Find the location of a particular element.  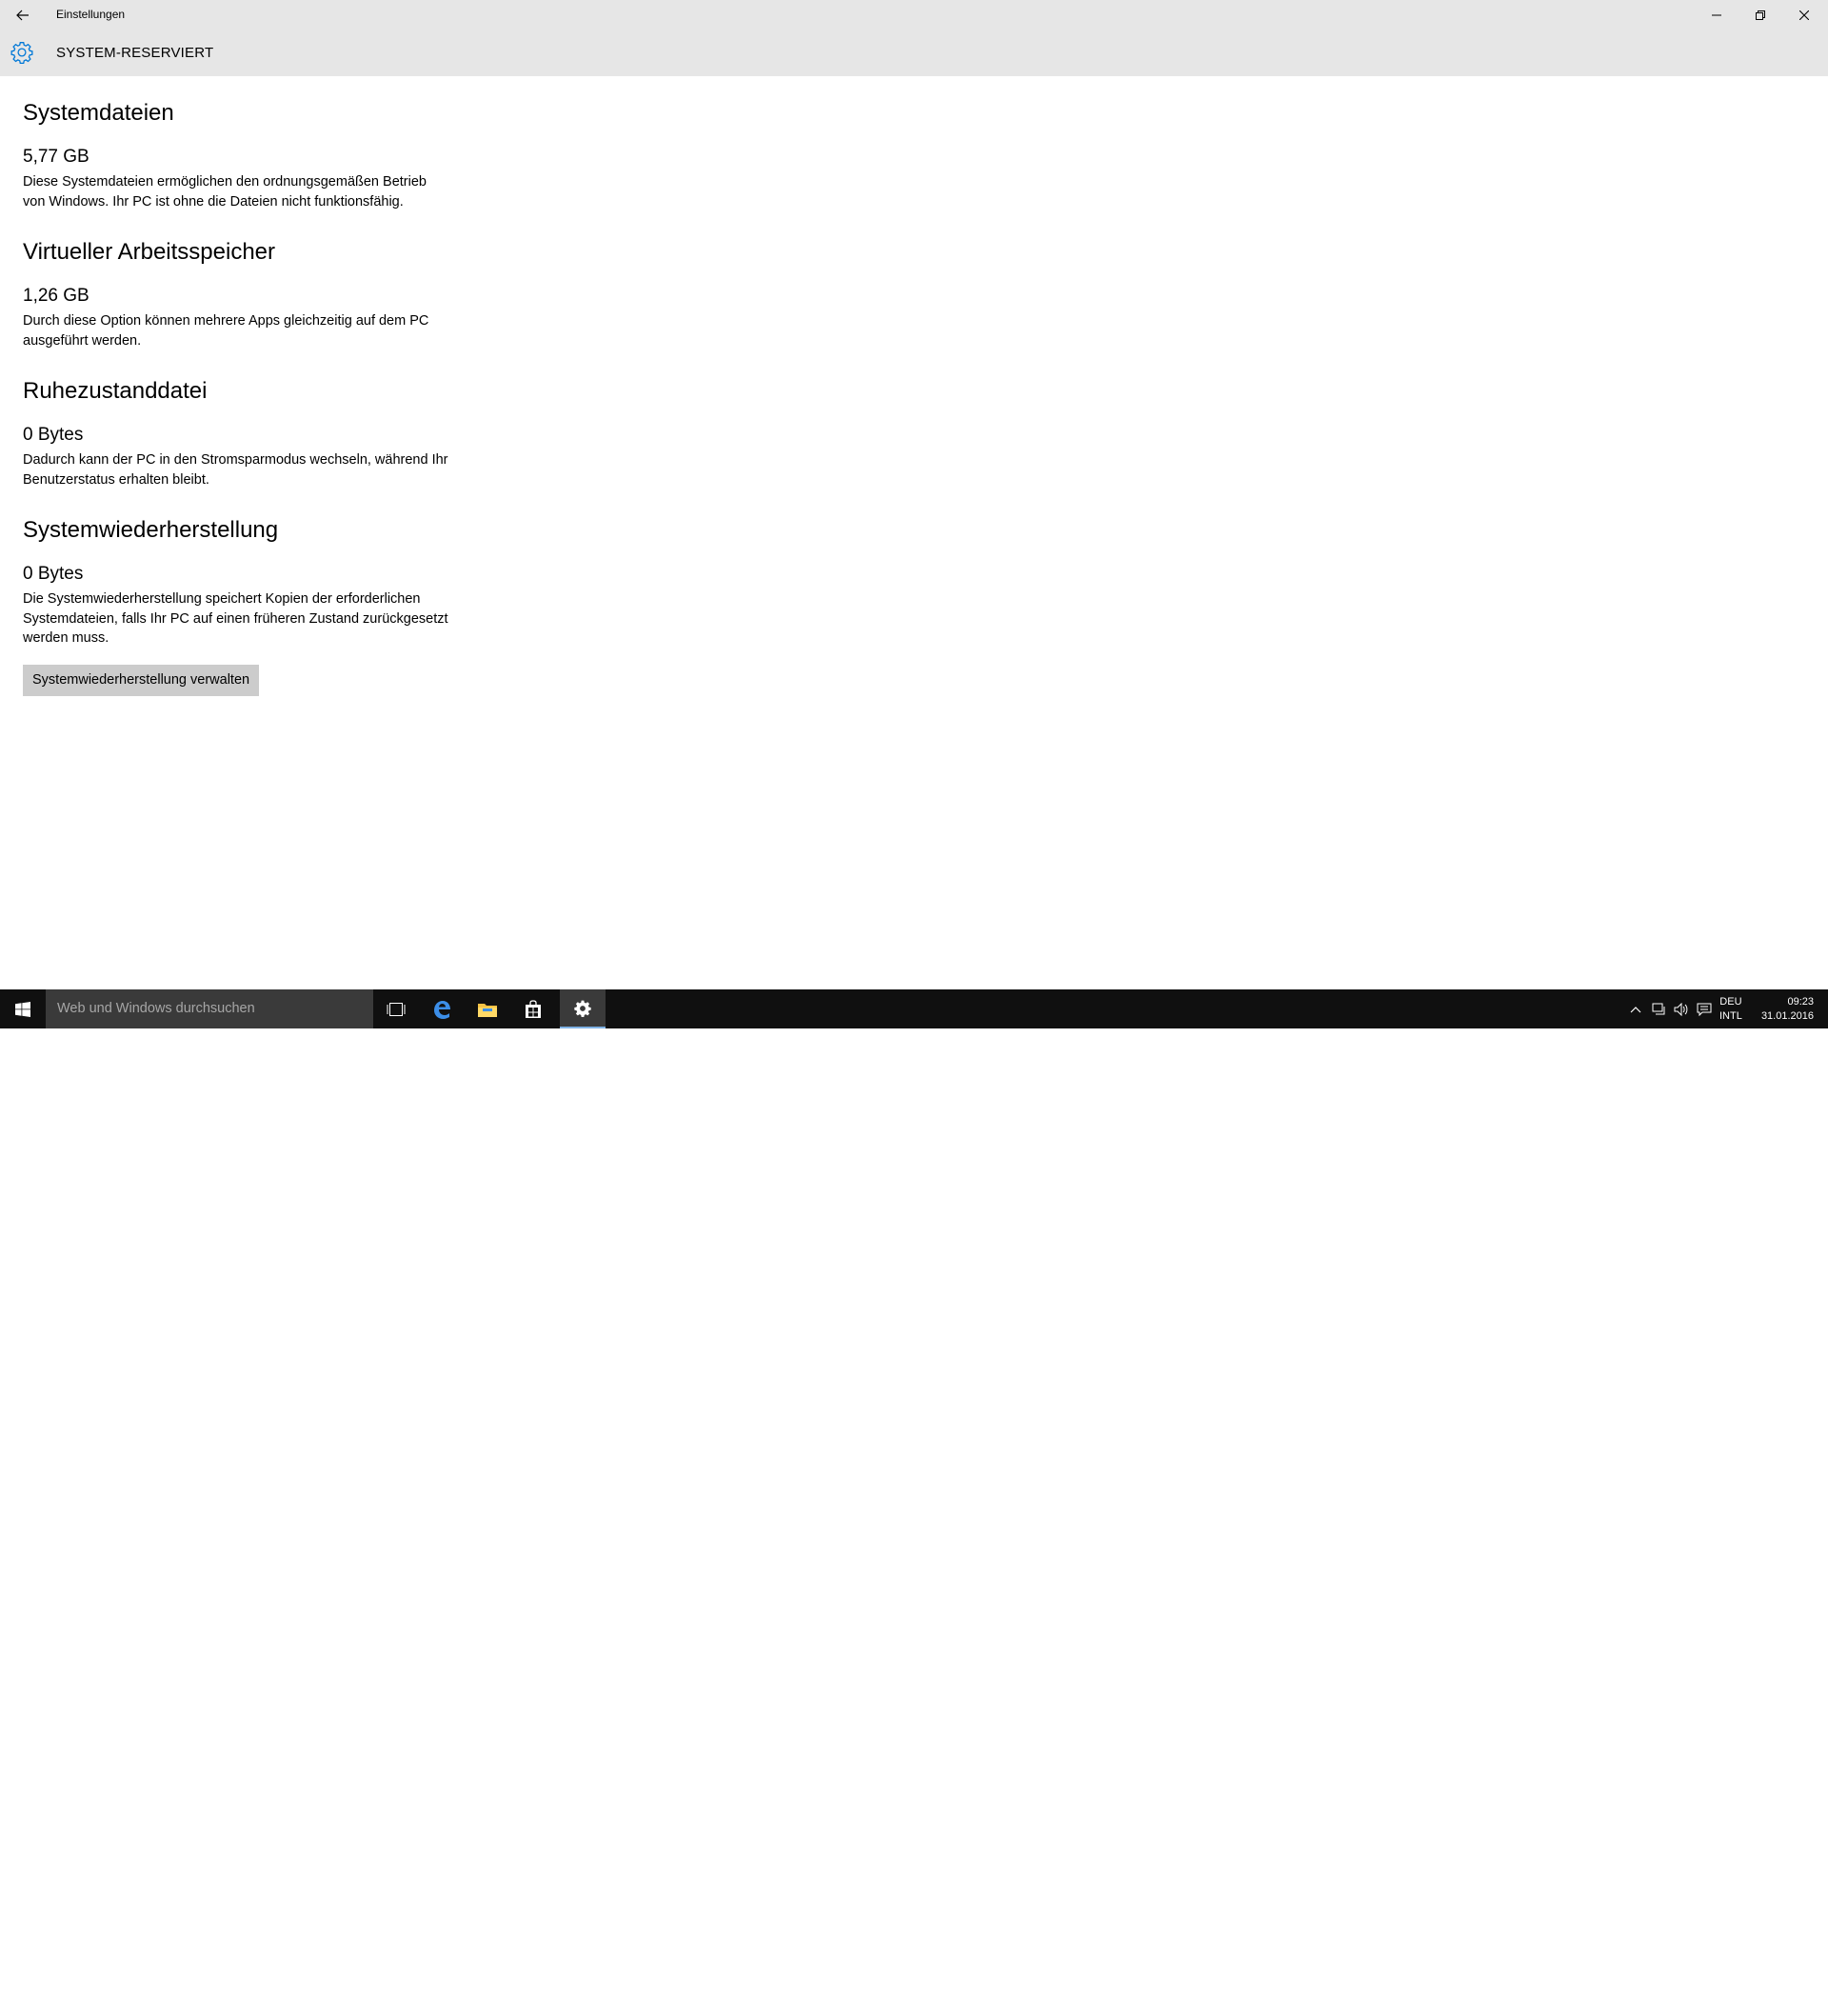

section-size: 1,26 GB is located at coordinates (56, 296).